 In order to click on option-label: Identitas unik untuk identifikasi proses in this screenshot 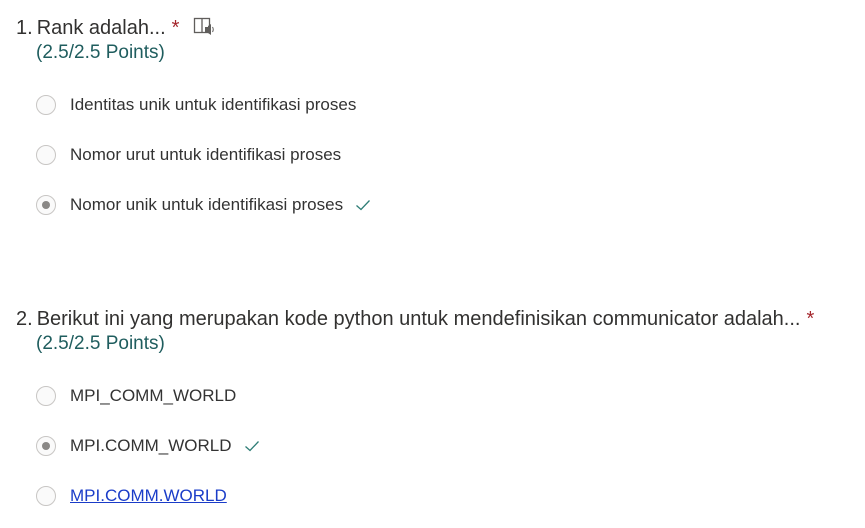, I will do `click(213, 104)`.